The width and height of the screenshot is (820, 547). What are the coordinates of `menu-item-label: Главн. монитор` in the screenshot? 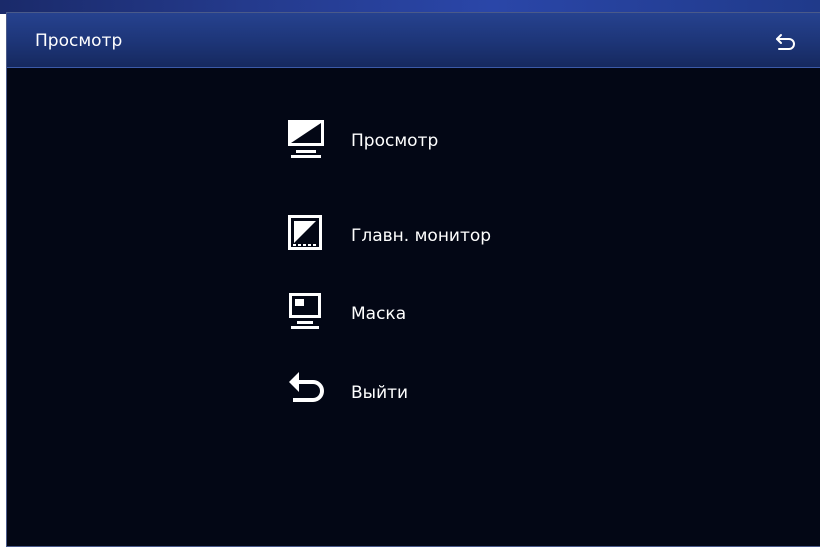 It's located at (421, 236).